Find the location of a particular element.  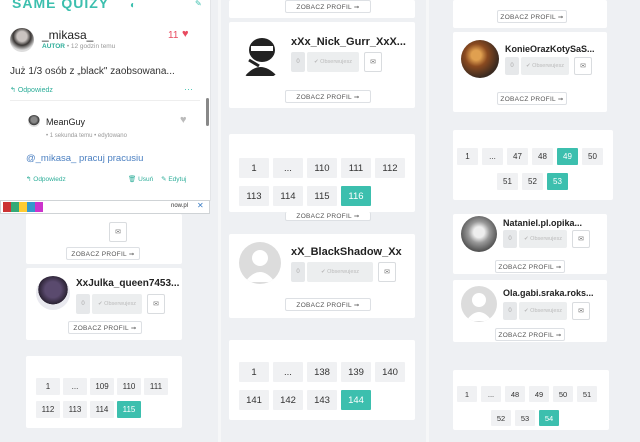

page-button: 139 is located at coordinates (356, 372).